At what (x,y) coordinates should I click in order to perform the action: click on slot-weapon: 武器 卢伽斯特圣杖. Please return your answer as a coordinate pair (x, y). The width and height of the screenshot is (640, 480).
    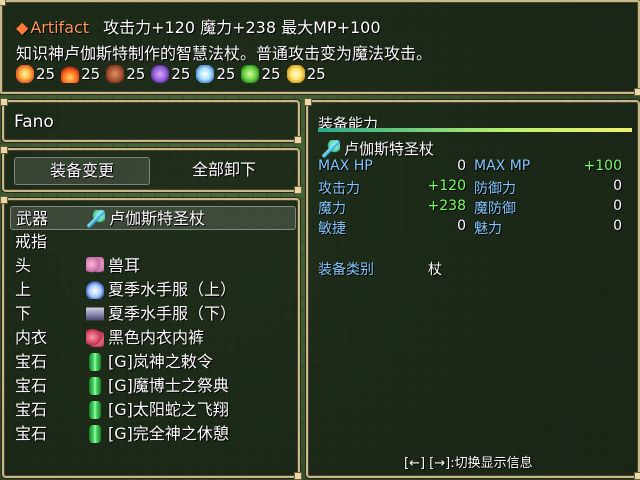
    Looking at the image, I should click on (153, 218).